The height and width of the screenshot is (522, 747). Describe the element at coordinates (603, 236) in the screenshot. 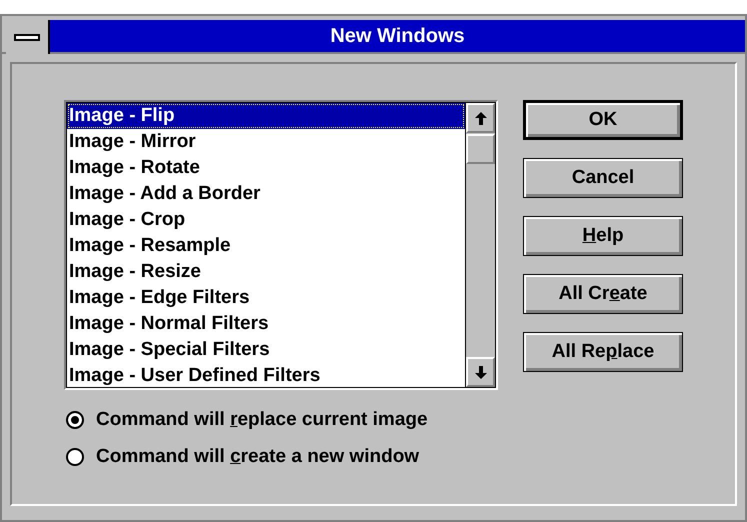

I see `dialog-button: Help` at that location.